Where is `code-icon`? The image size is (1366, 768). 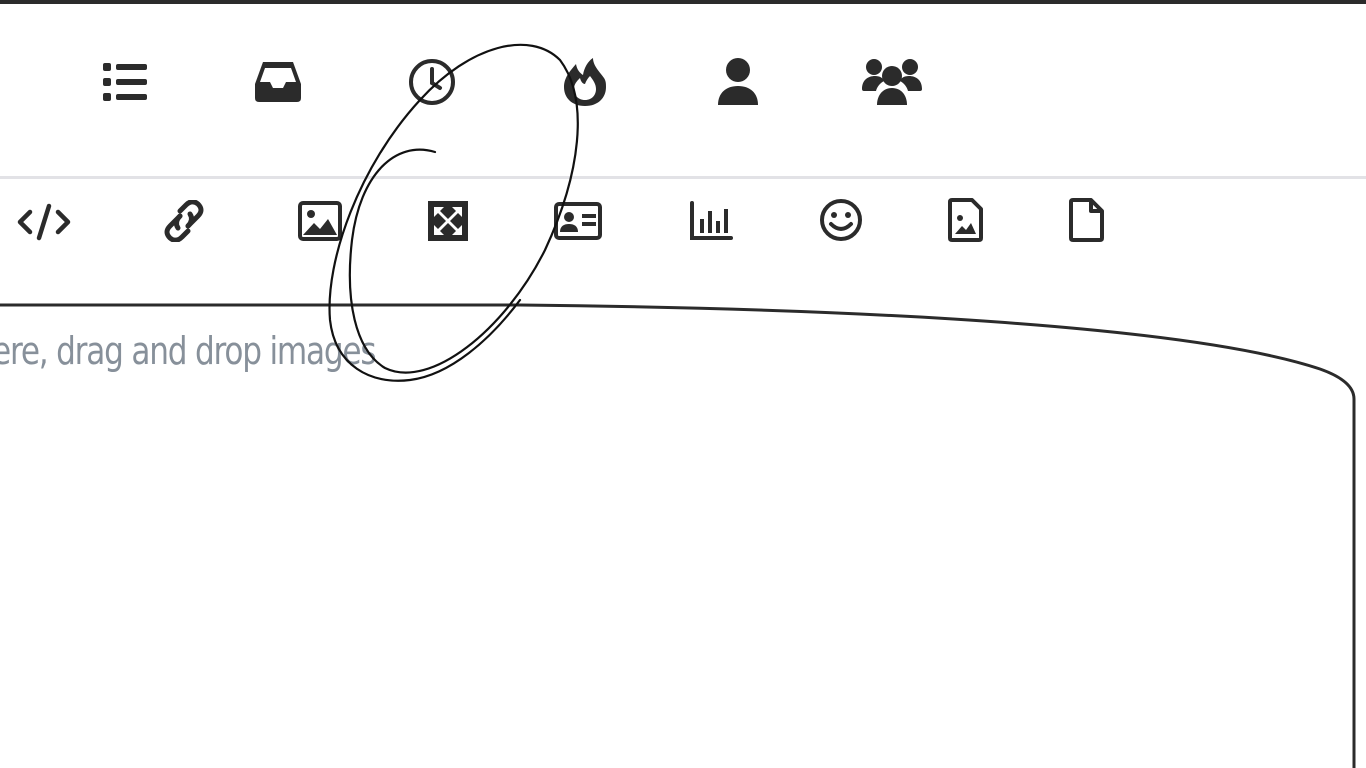 code-icon is located at coordinates (44, 222).